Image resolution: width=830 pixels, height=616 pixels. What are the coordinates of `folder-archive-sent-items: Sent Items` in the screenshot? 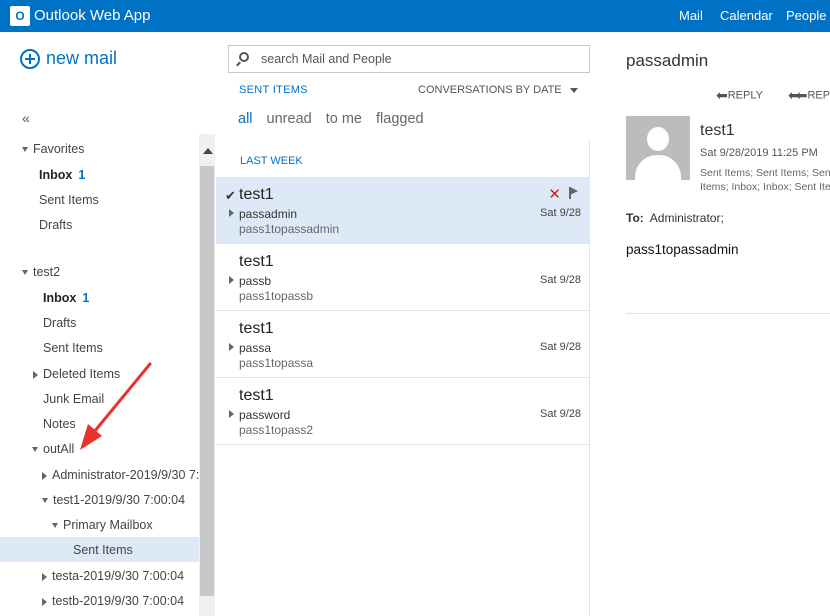 It's located at (103, 550).